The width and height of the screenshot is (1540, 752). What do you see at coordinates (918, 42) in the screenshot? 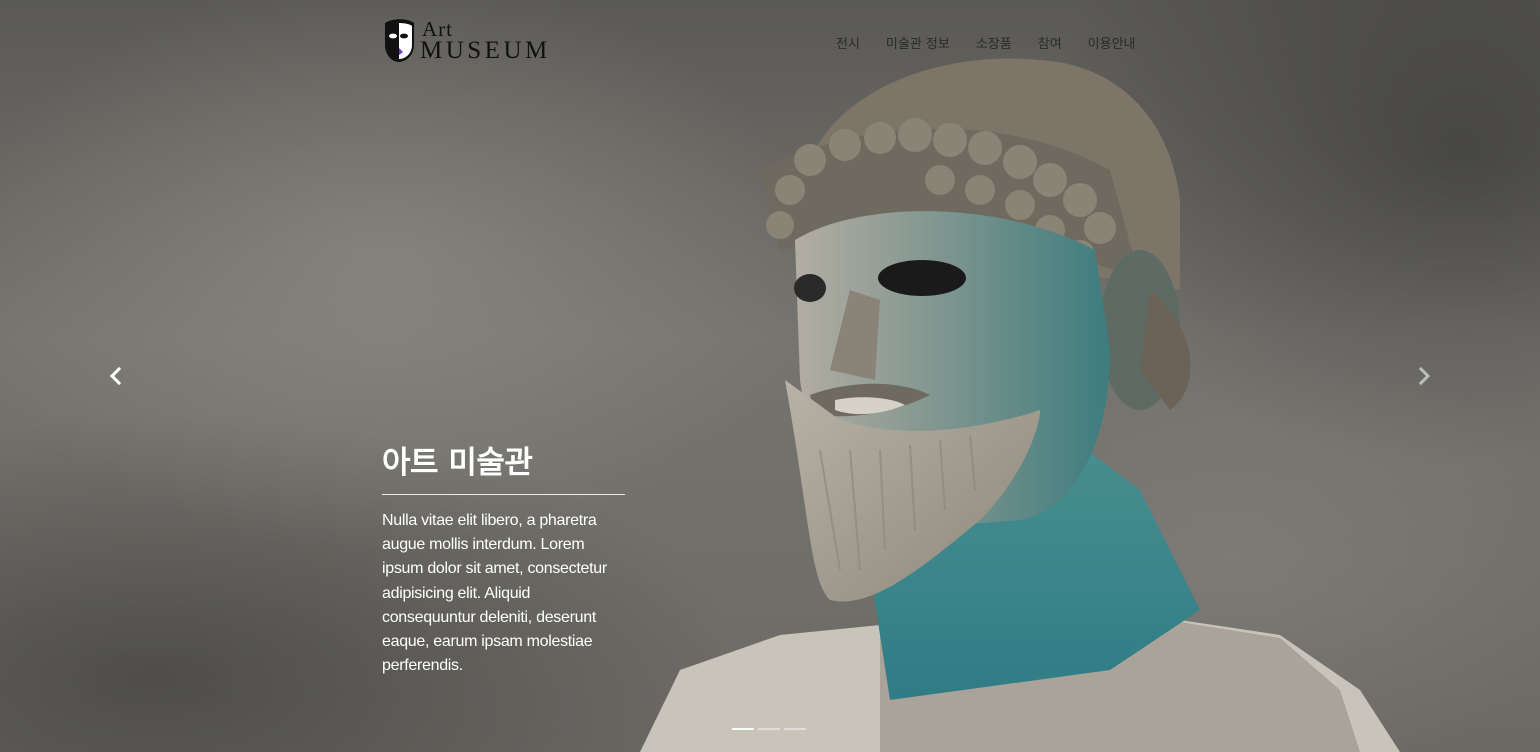
I see `nav-item-museum-info: 미술관 정보` at bounding box center [918, 42].